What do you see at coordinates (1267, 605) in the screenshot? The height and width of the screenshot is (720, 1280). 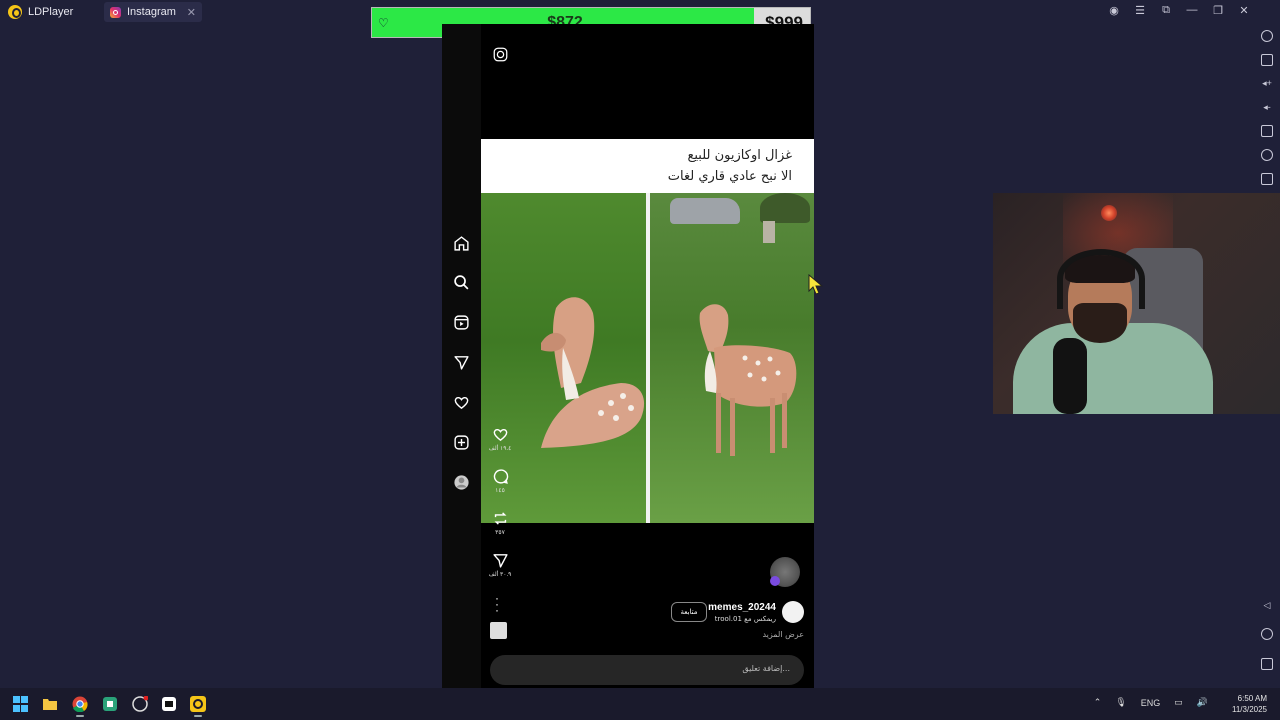 I see `back-icon: ◁` at bounding box center [1267, 605].